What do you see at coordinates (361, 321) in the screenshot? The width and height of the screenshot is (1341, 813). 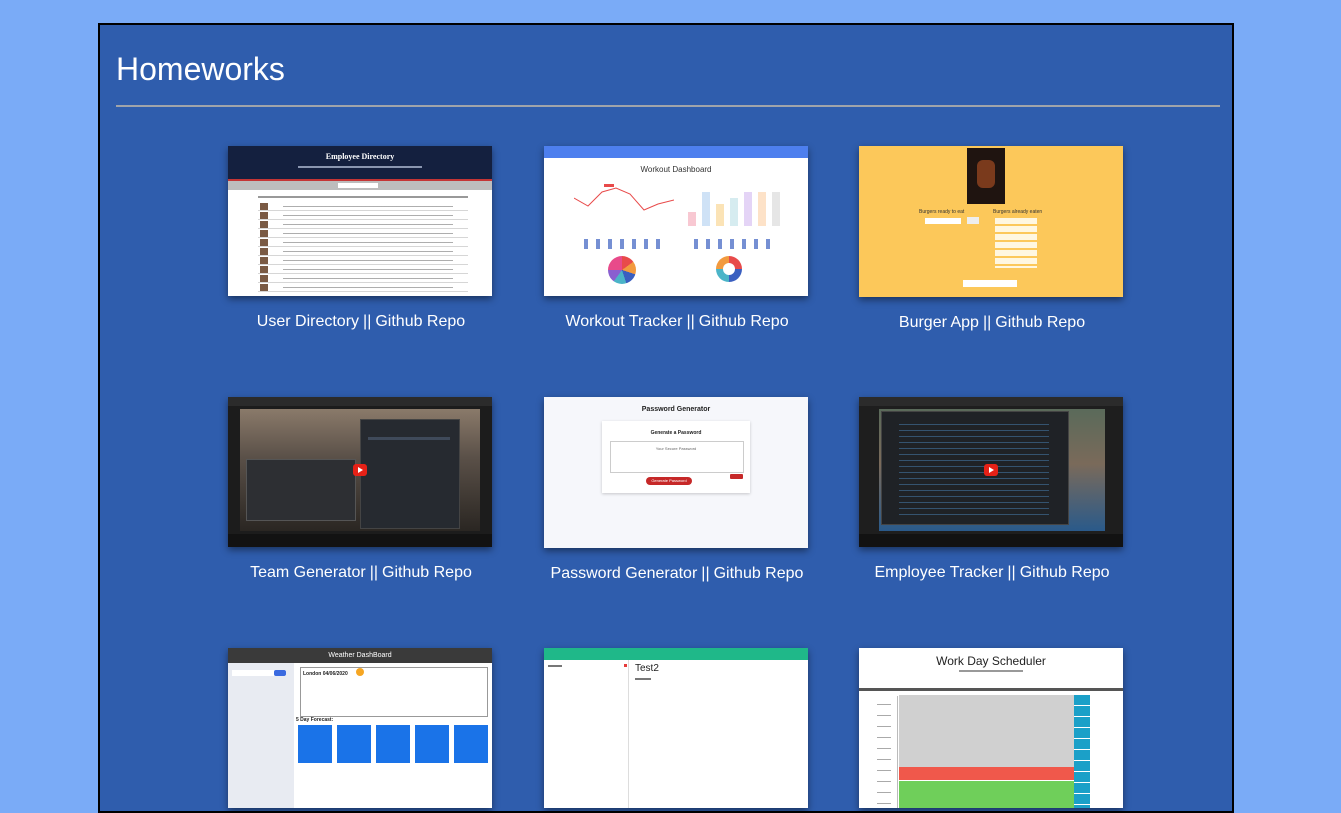 I see `project-caption: User Directory || Github Repo` at bounding box center [361, 321].